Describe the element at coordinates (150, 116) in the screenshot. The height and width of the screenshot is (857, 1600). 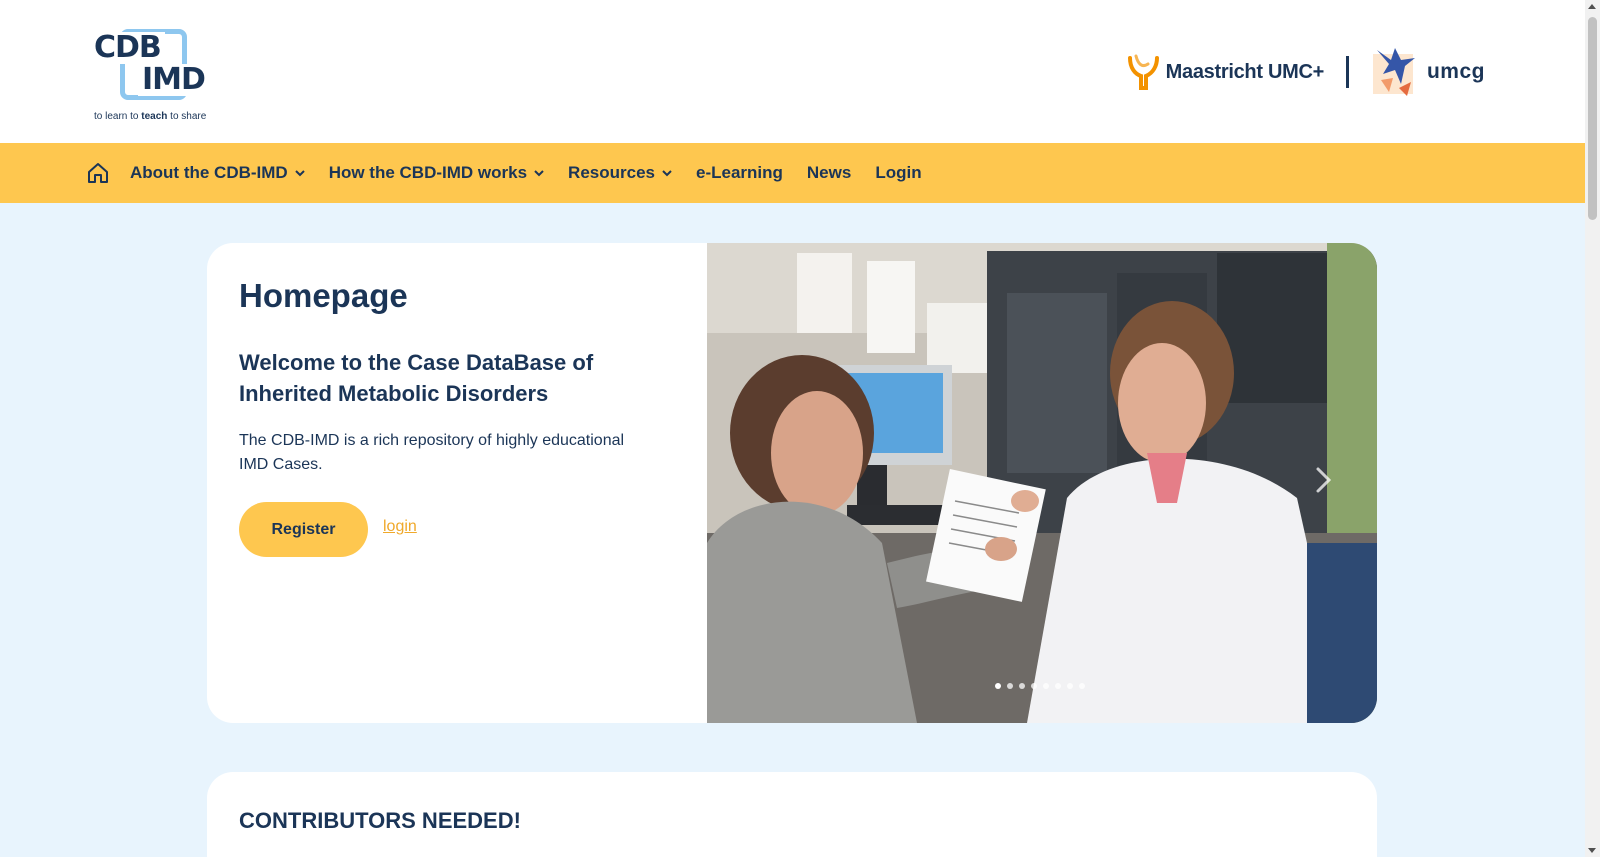
I see `logo-tagline: to learn to teach to share` at that location.